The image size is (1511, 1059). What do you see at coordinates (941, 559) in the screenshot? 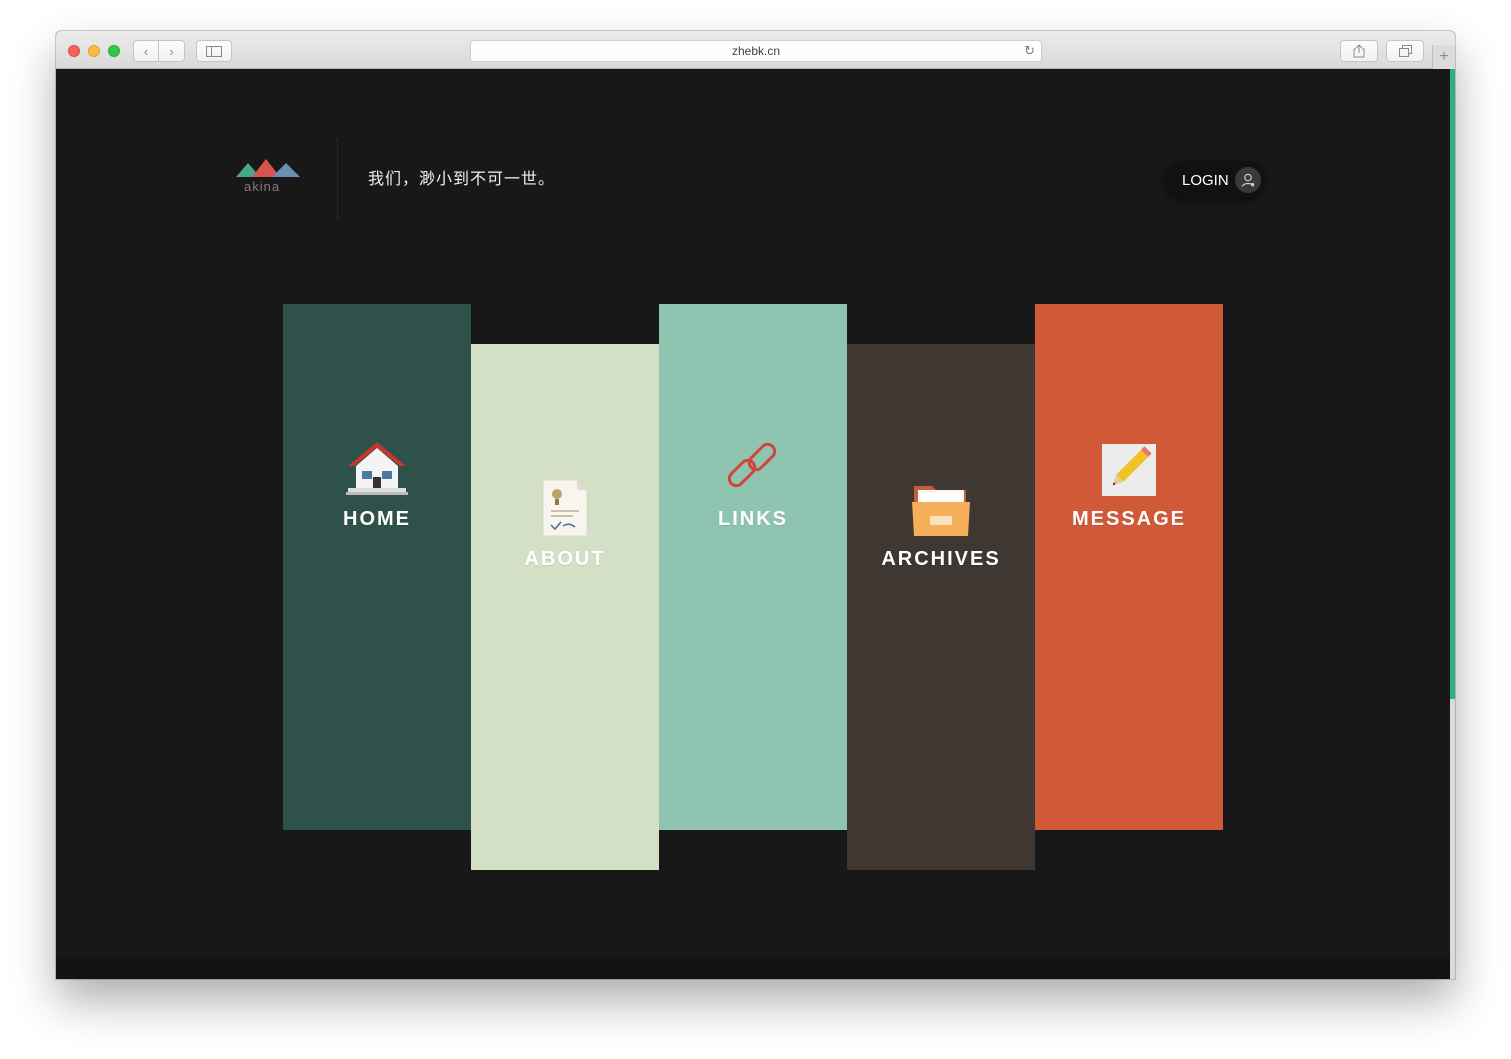
I see `nav-label-archives: ARCHIVES` at bounding box center [941, 559].